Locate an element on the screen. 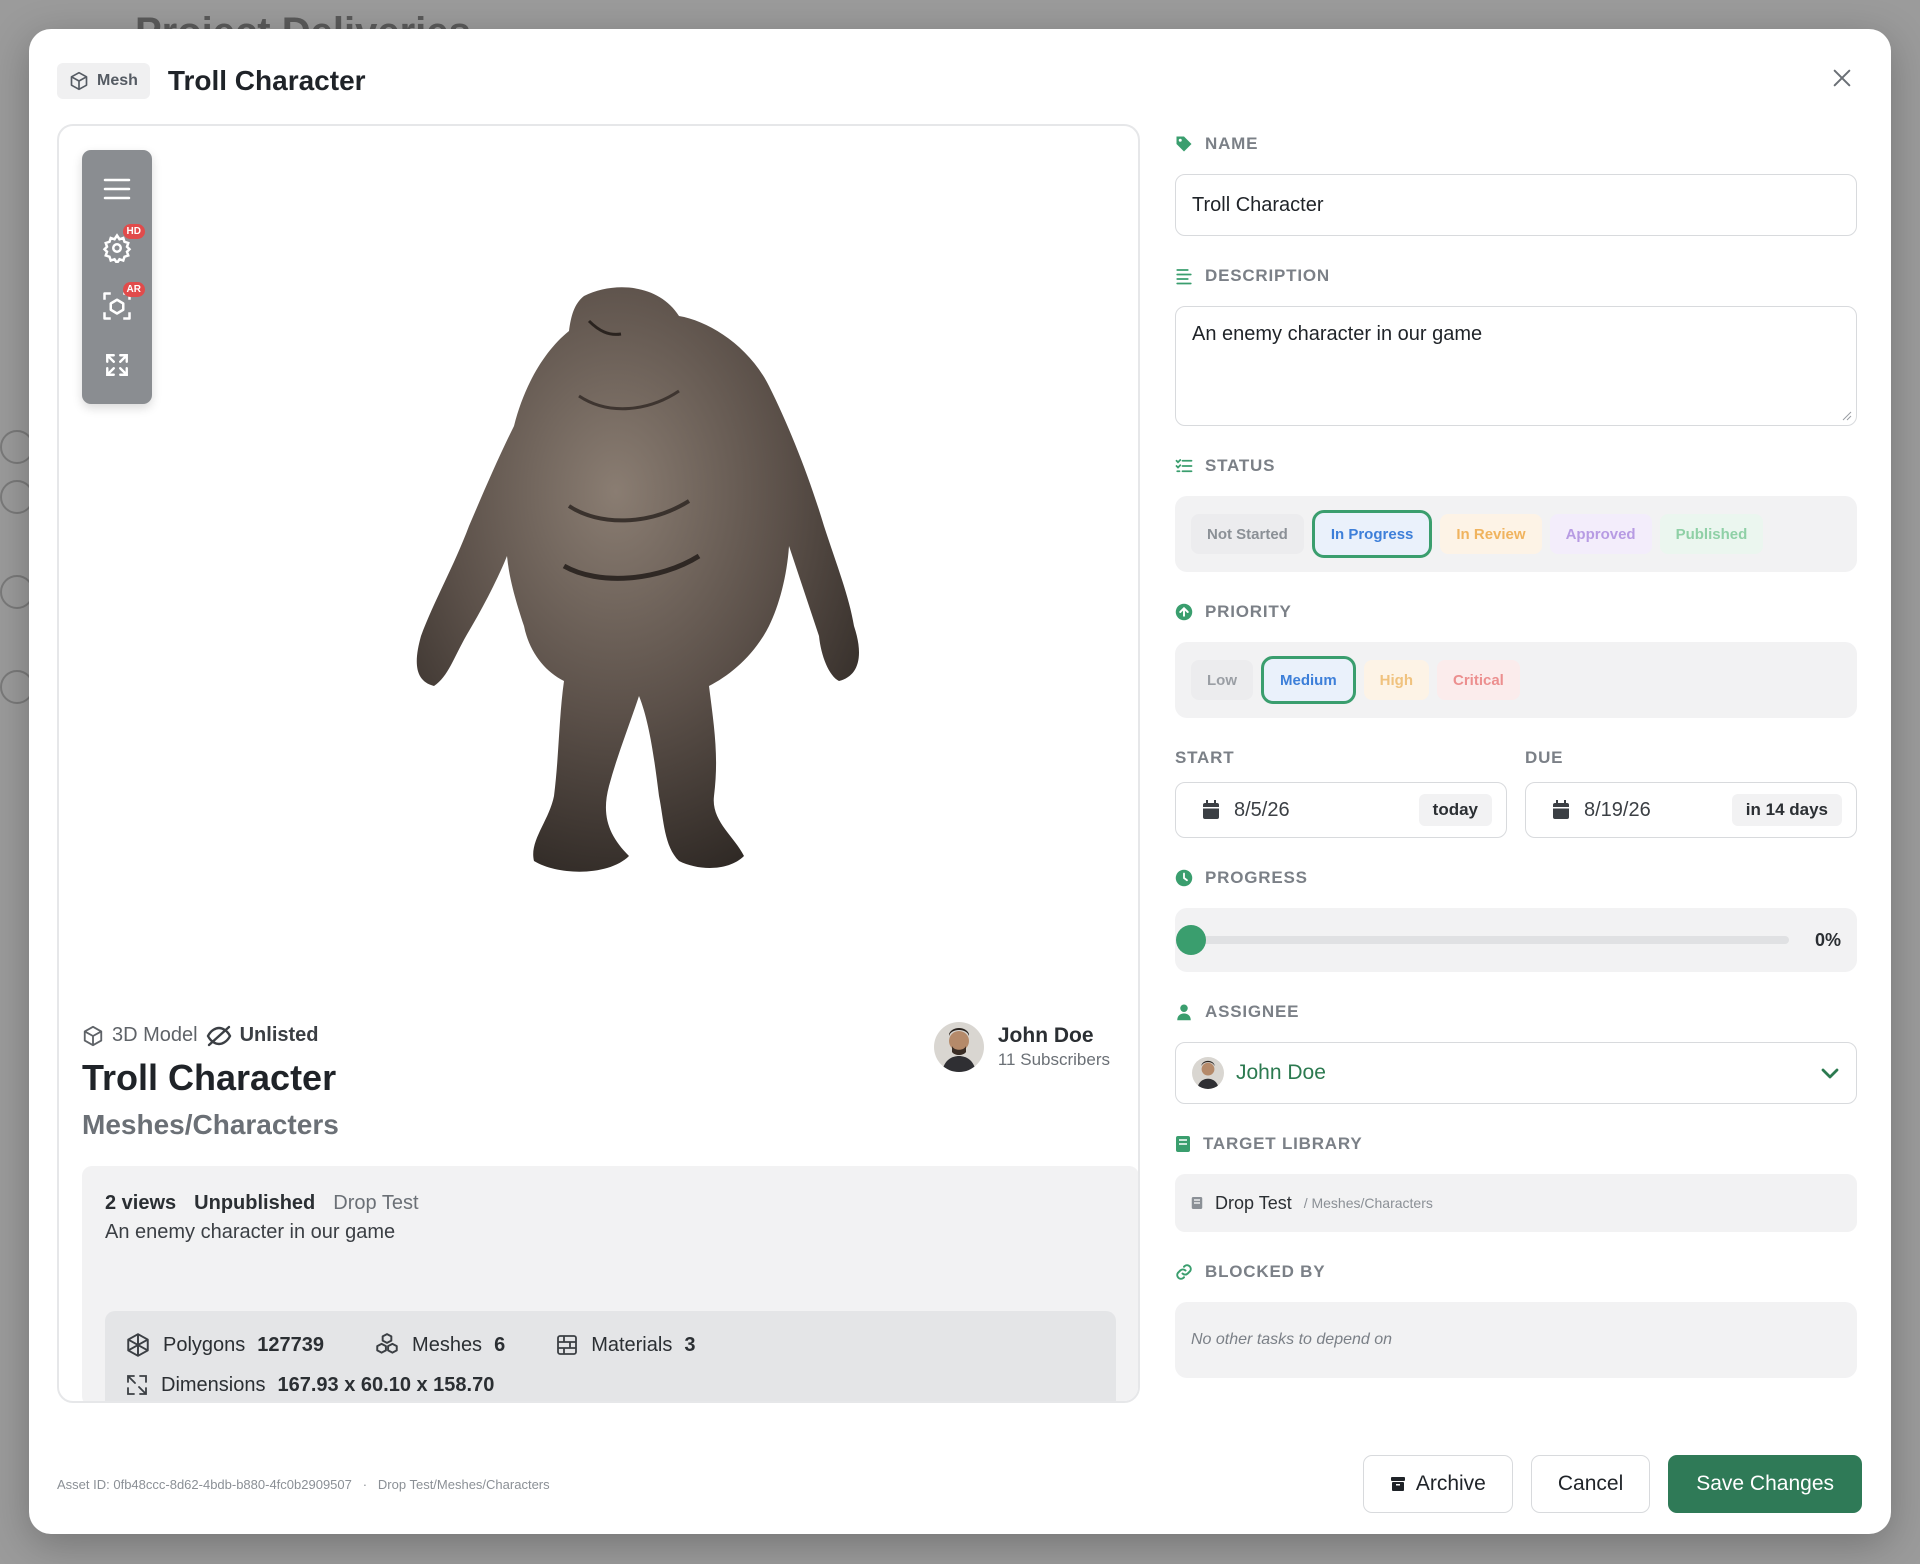 The width and height of the screenshot is (1920, 1564). close-icon is located at coordinates (1842, 78).